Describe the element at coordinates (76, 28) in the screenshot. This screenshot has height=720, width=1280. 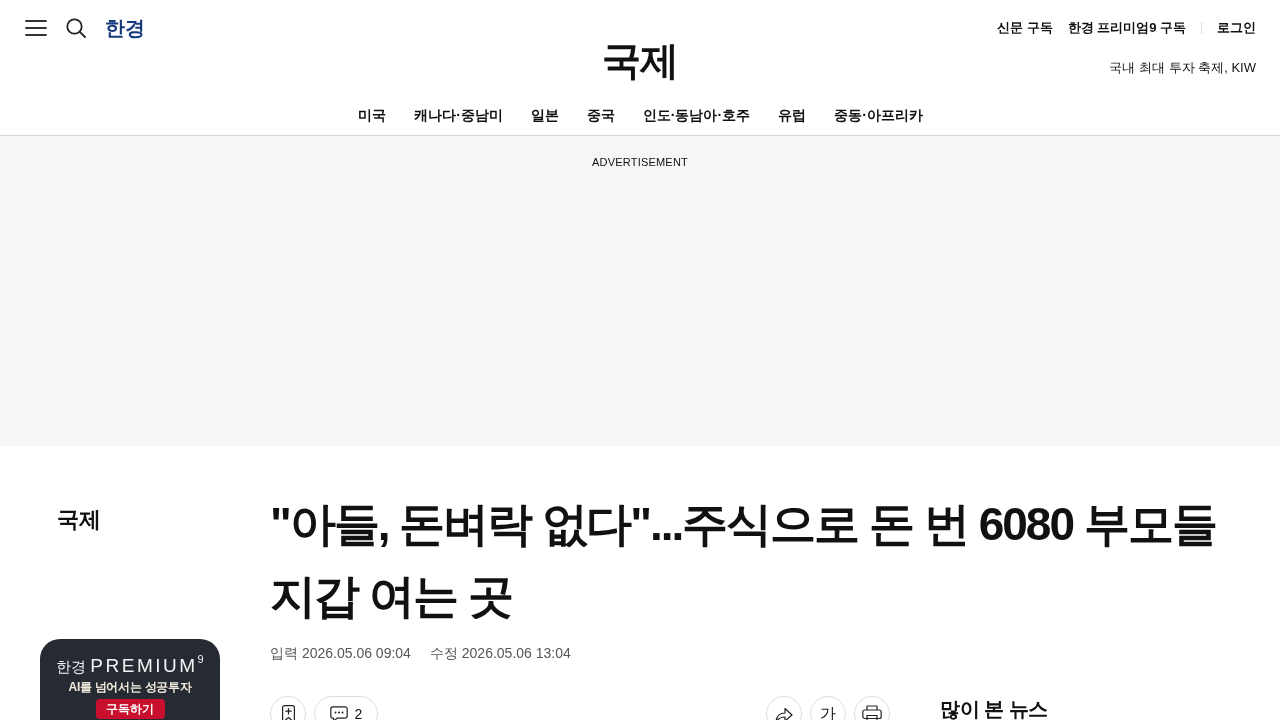
I see `search-icon` at that location.